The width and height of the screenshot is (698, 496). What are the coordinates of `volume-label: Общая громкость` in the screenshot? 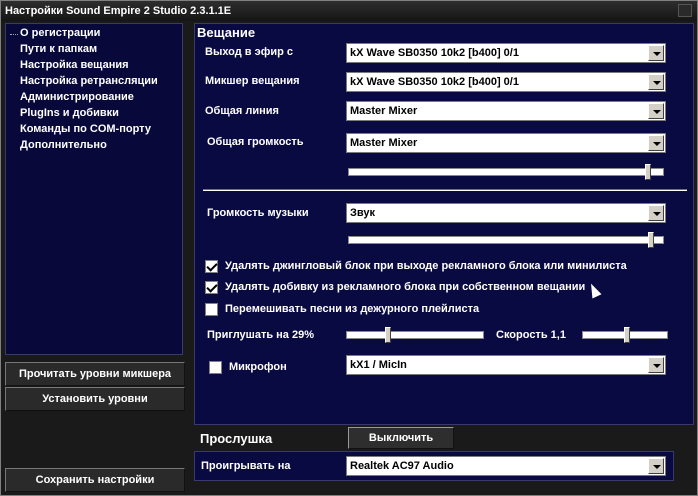 It's located at (255, 142).